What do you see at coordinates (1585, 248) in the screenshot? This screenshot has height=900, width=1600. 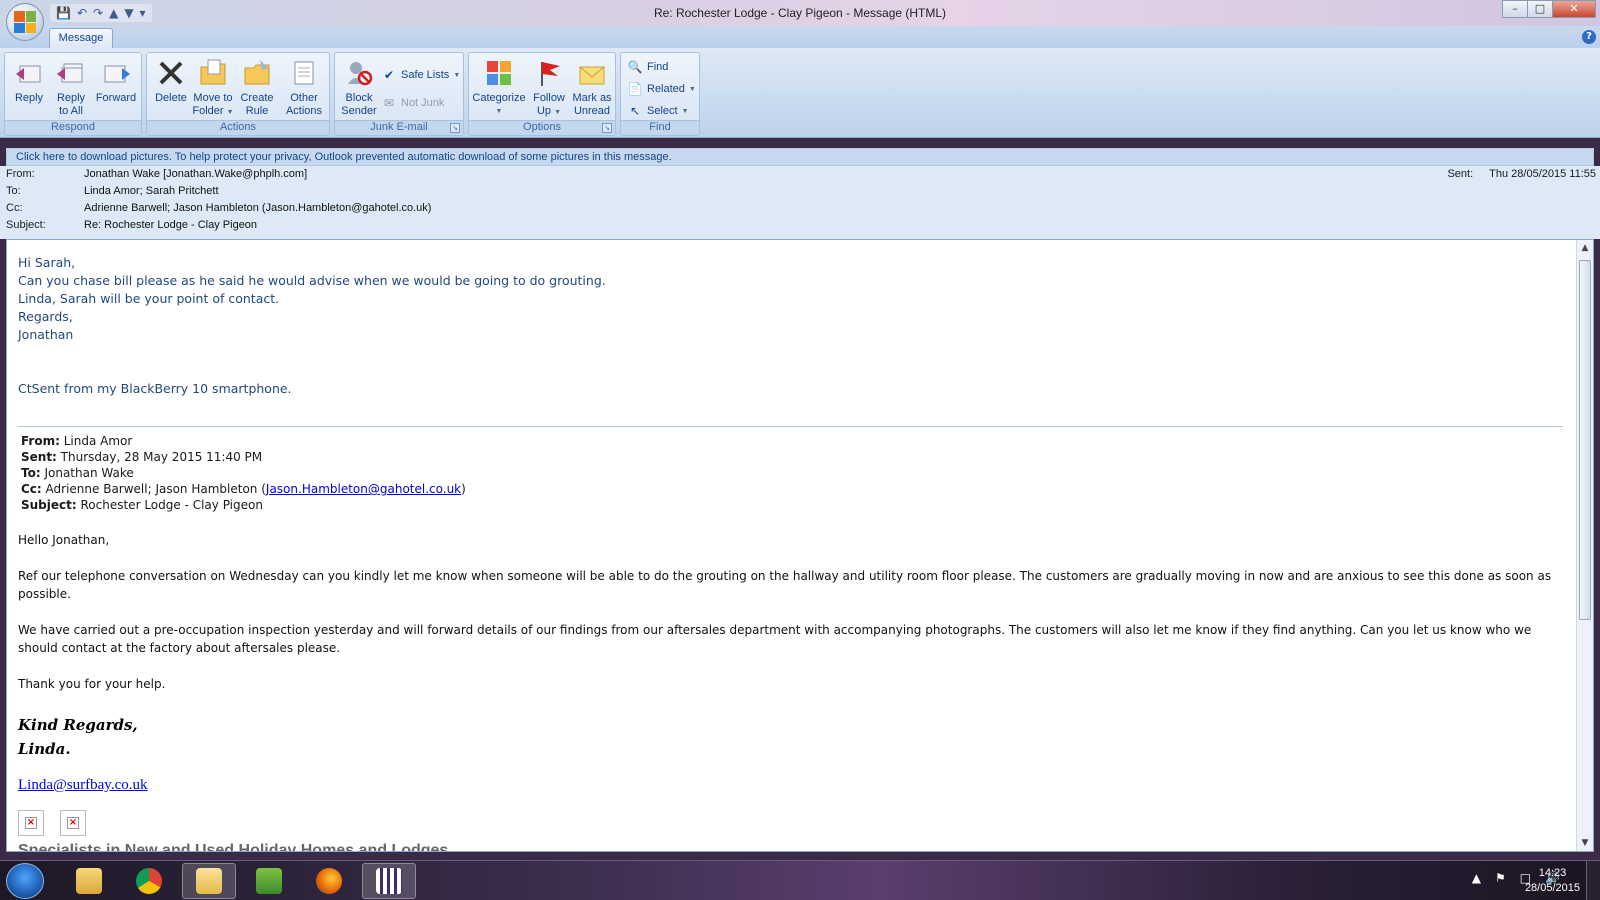 I see `scroll-up-icon: ▲` at bounding box center [1585, 248].